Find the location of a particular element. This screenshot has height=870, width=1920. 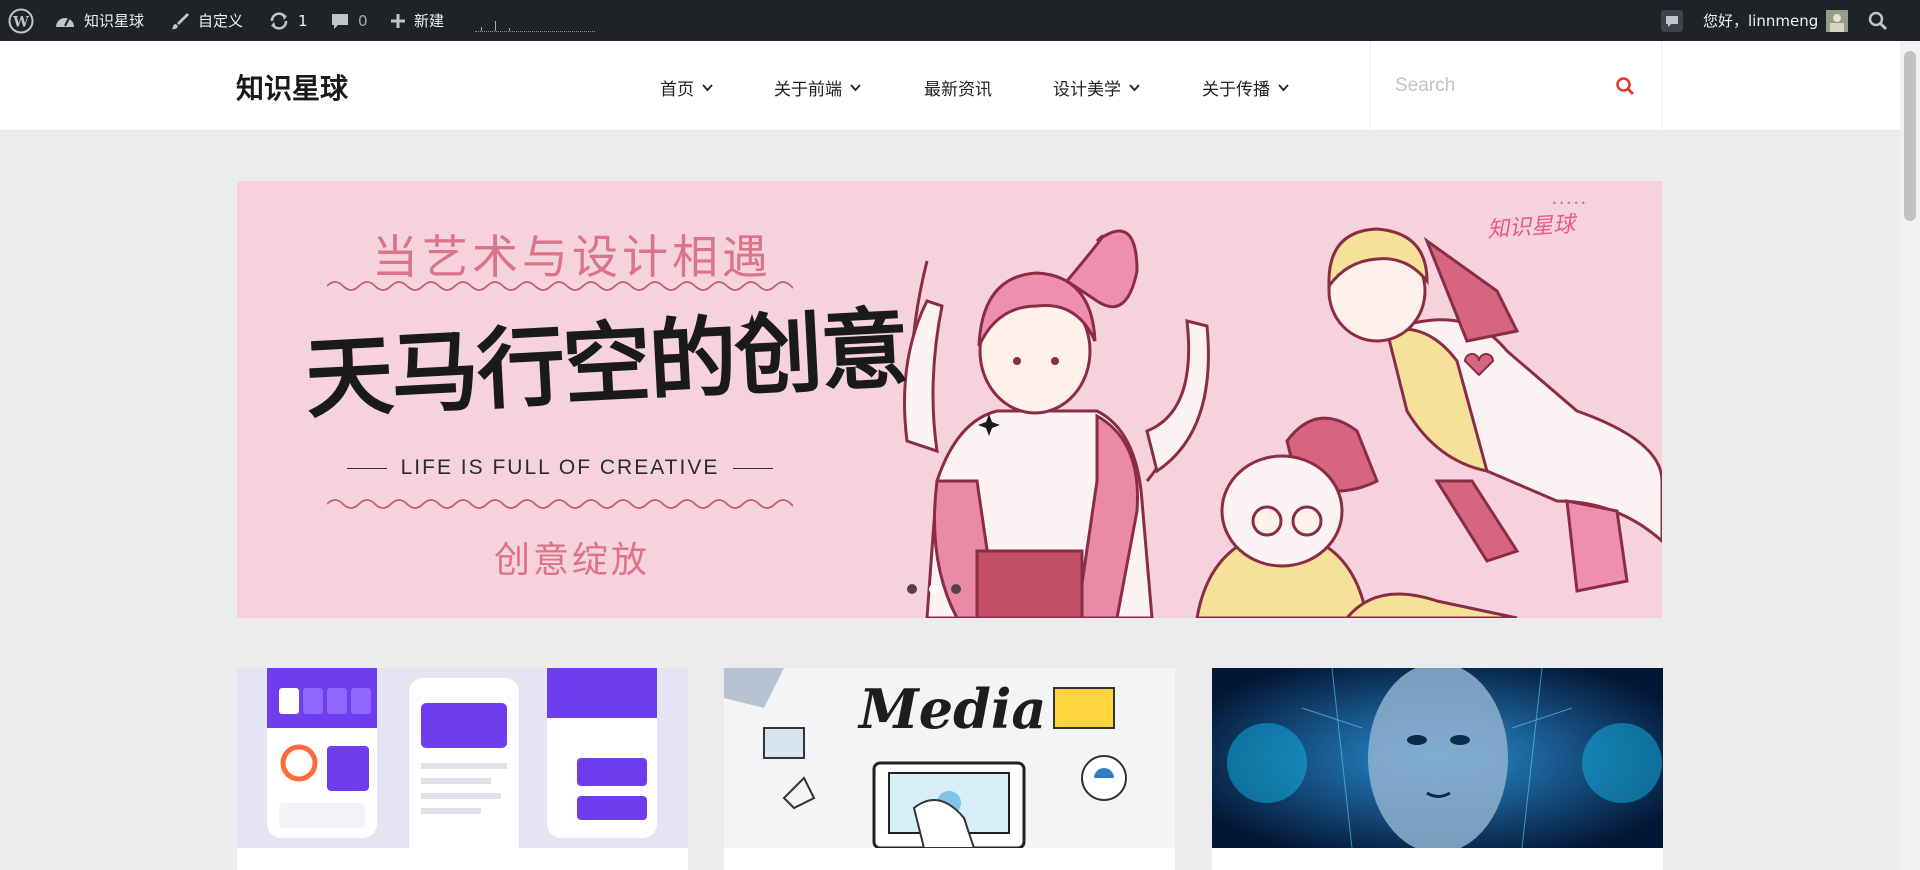

admin-bar: W 知识星球 自定义 1 0 新建 您好，linnmeng is located at coordinates (960, 20).